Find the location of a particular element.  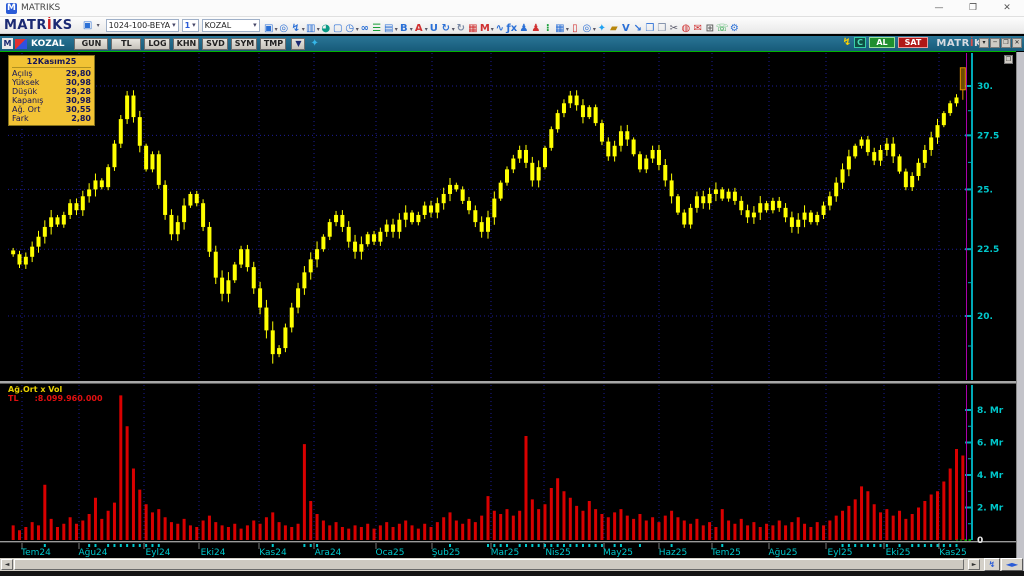

volume-value: :8.099.960.000 is located at coordinates (68, 398).